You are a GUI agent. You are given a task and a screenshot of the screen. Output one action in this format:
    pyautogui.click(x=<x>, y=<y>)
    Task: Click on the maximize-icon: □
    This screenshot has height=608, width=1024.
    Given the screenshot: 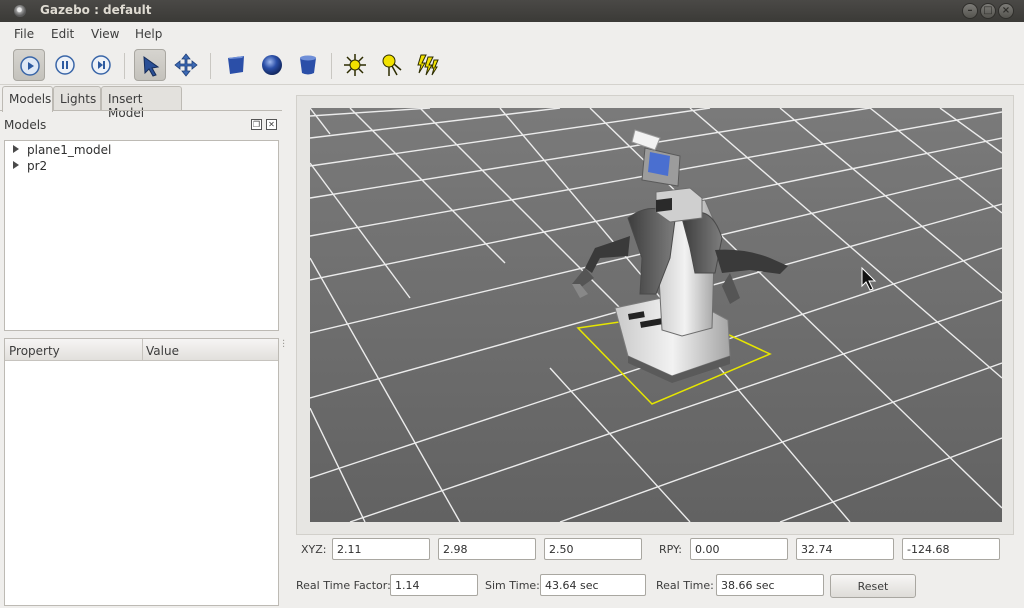 What is the action you would take?
    pyautogui.click(x=988, y=11)
    